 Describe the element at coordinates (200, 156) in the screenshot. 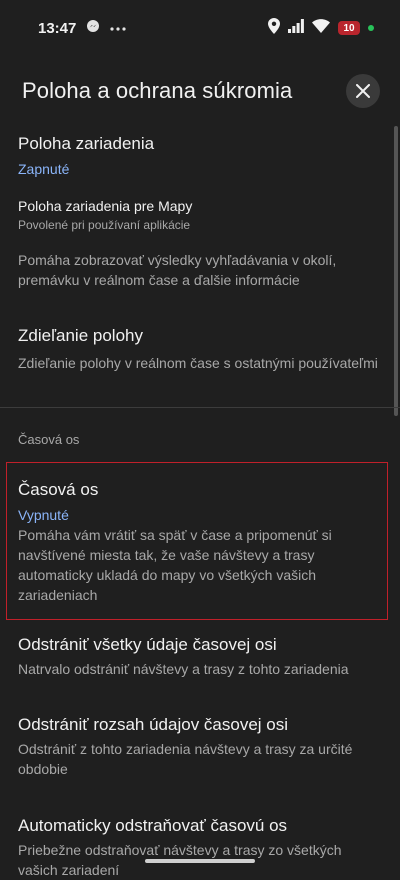

I see `device-location-item: Poloha zariadenia Zapnuté` at that location.